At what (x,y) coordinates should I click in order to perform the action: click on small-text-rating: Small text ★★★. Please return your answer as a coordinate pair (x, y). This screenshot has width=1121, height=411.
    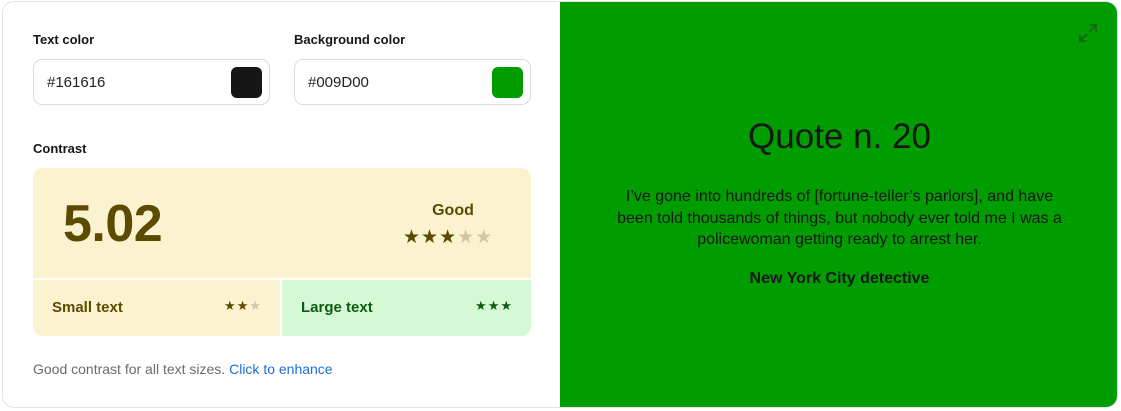
    Looking at the image, I should click on (156, 308).